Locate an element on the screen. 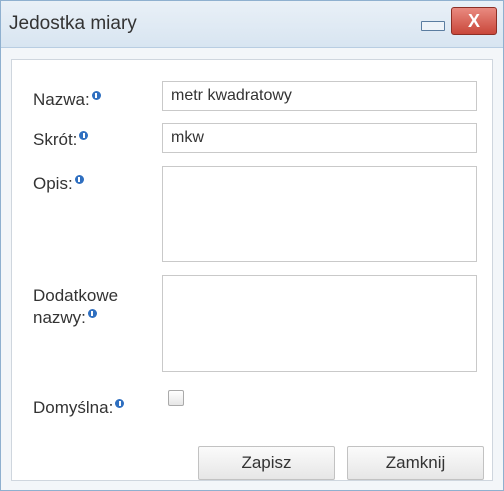 The height and width of the screenshot is (491, 504). opis-textarea is located at coordinates (319, 214).